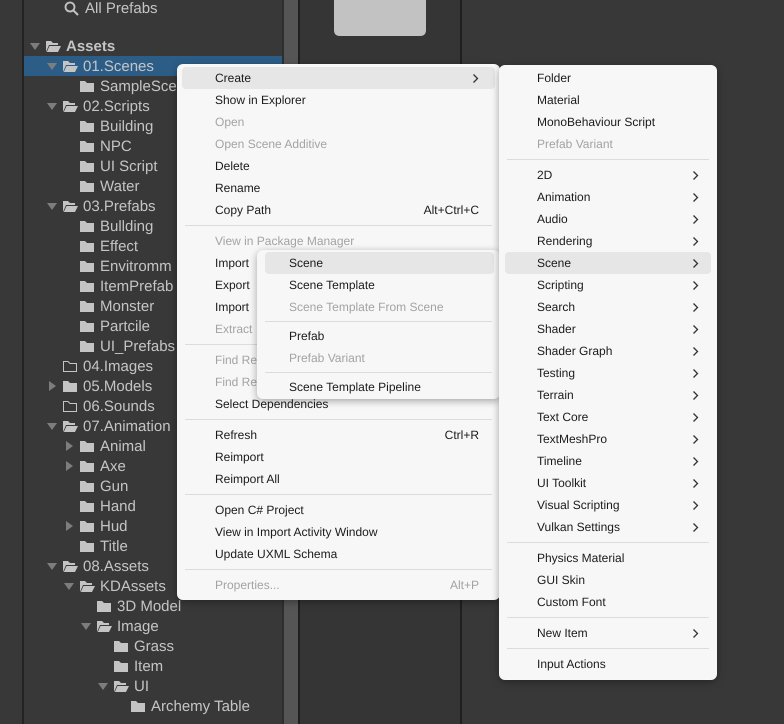 This screenshot has width=784, height=724. I want to click on menu-item: Reimport All, so click(338, 479).